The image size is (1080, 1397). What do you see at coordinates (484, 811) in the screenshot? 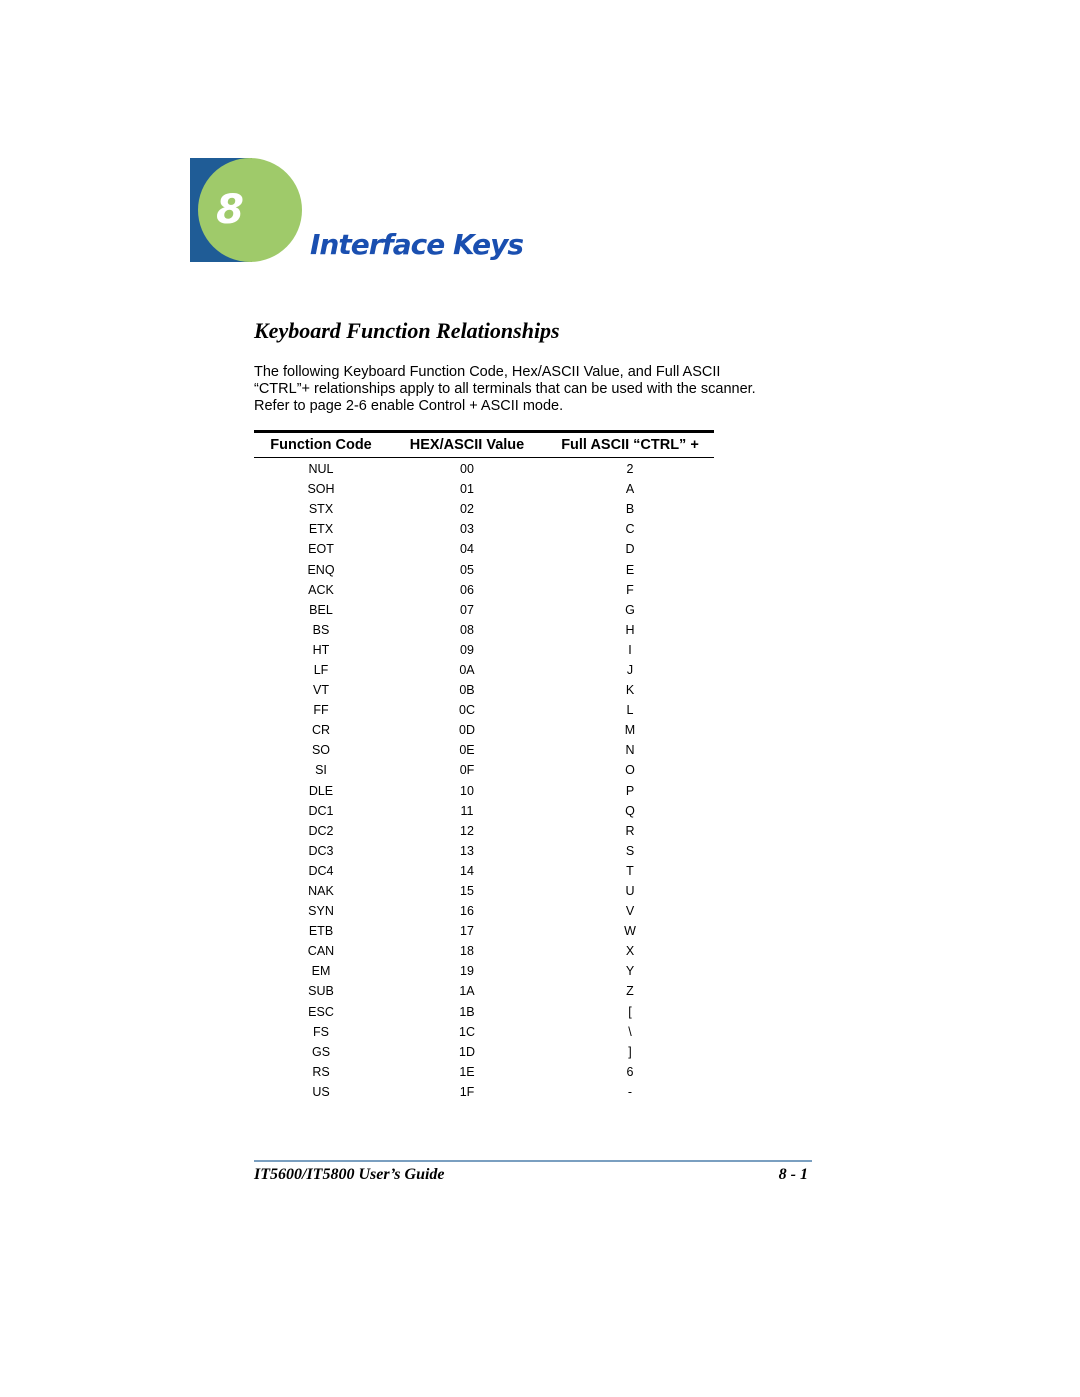
I see `table-row: DC1 11 Q` at bounding box center [484, 811].